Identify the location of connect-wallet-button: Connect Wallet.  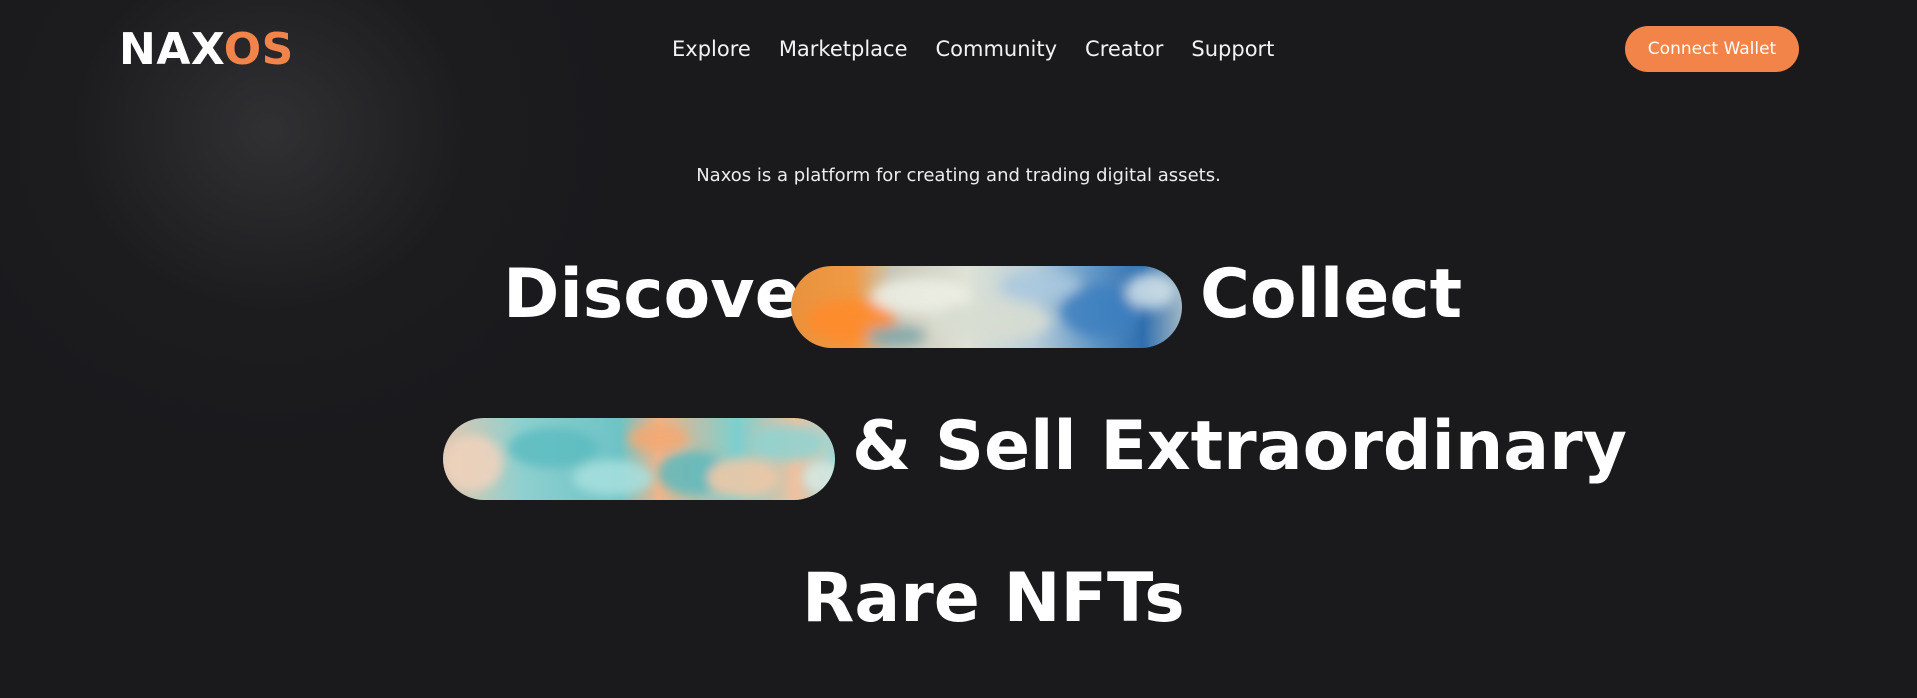
(1712, 49).